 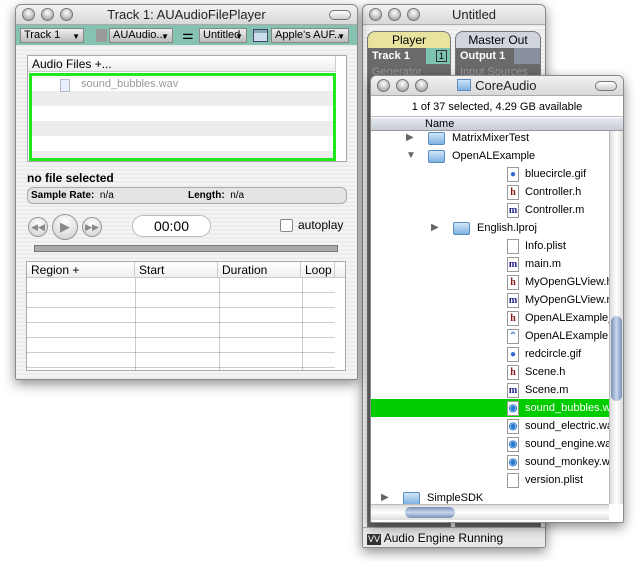 I want to click on file-row: h Controller.h, so click(x=490, y=192).